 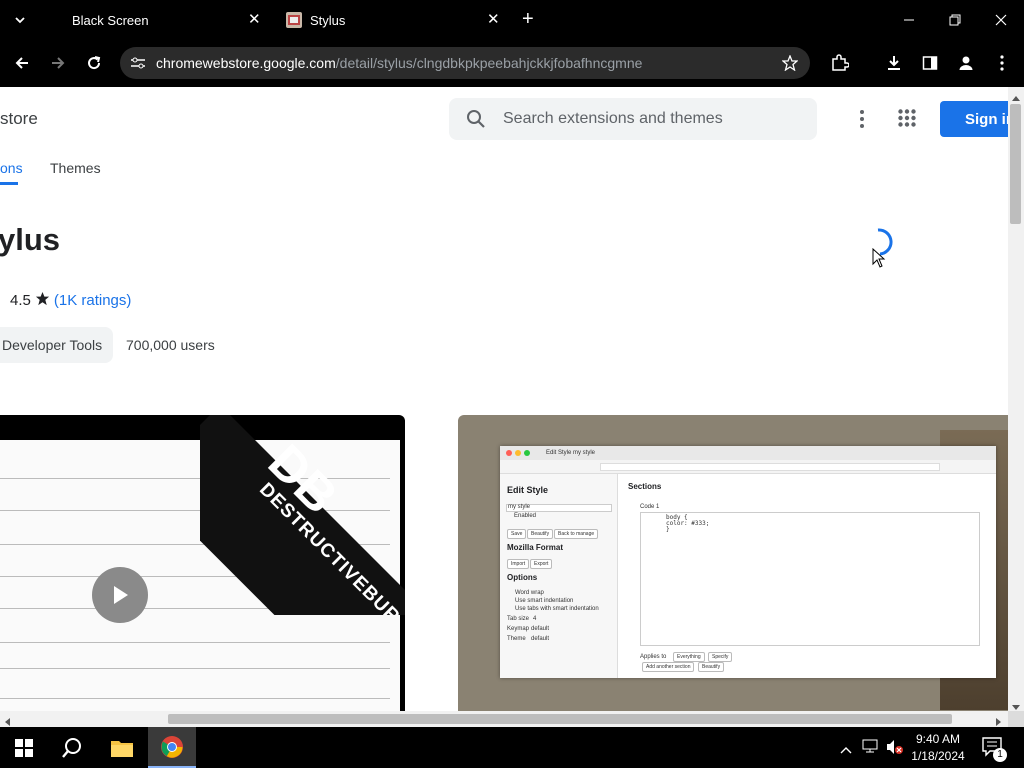 What do you see at coordinates (544, 601) in the screenshot?
I see `ss-option: Use smart indentation` at bounding box center [544, 601].